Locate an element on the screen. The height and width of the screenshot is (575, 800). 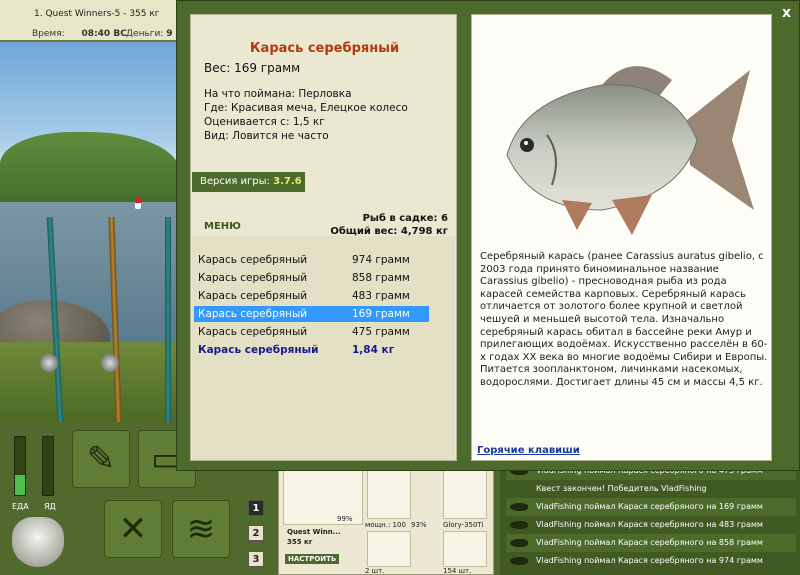
catch-weight: 974 грамм is located at coordinates (381, 260).